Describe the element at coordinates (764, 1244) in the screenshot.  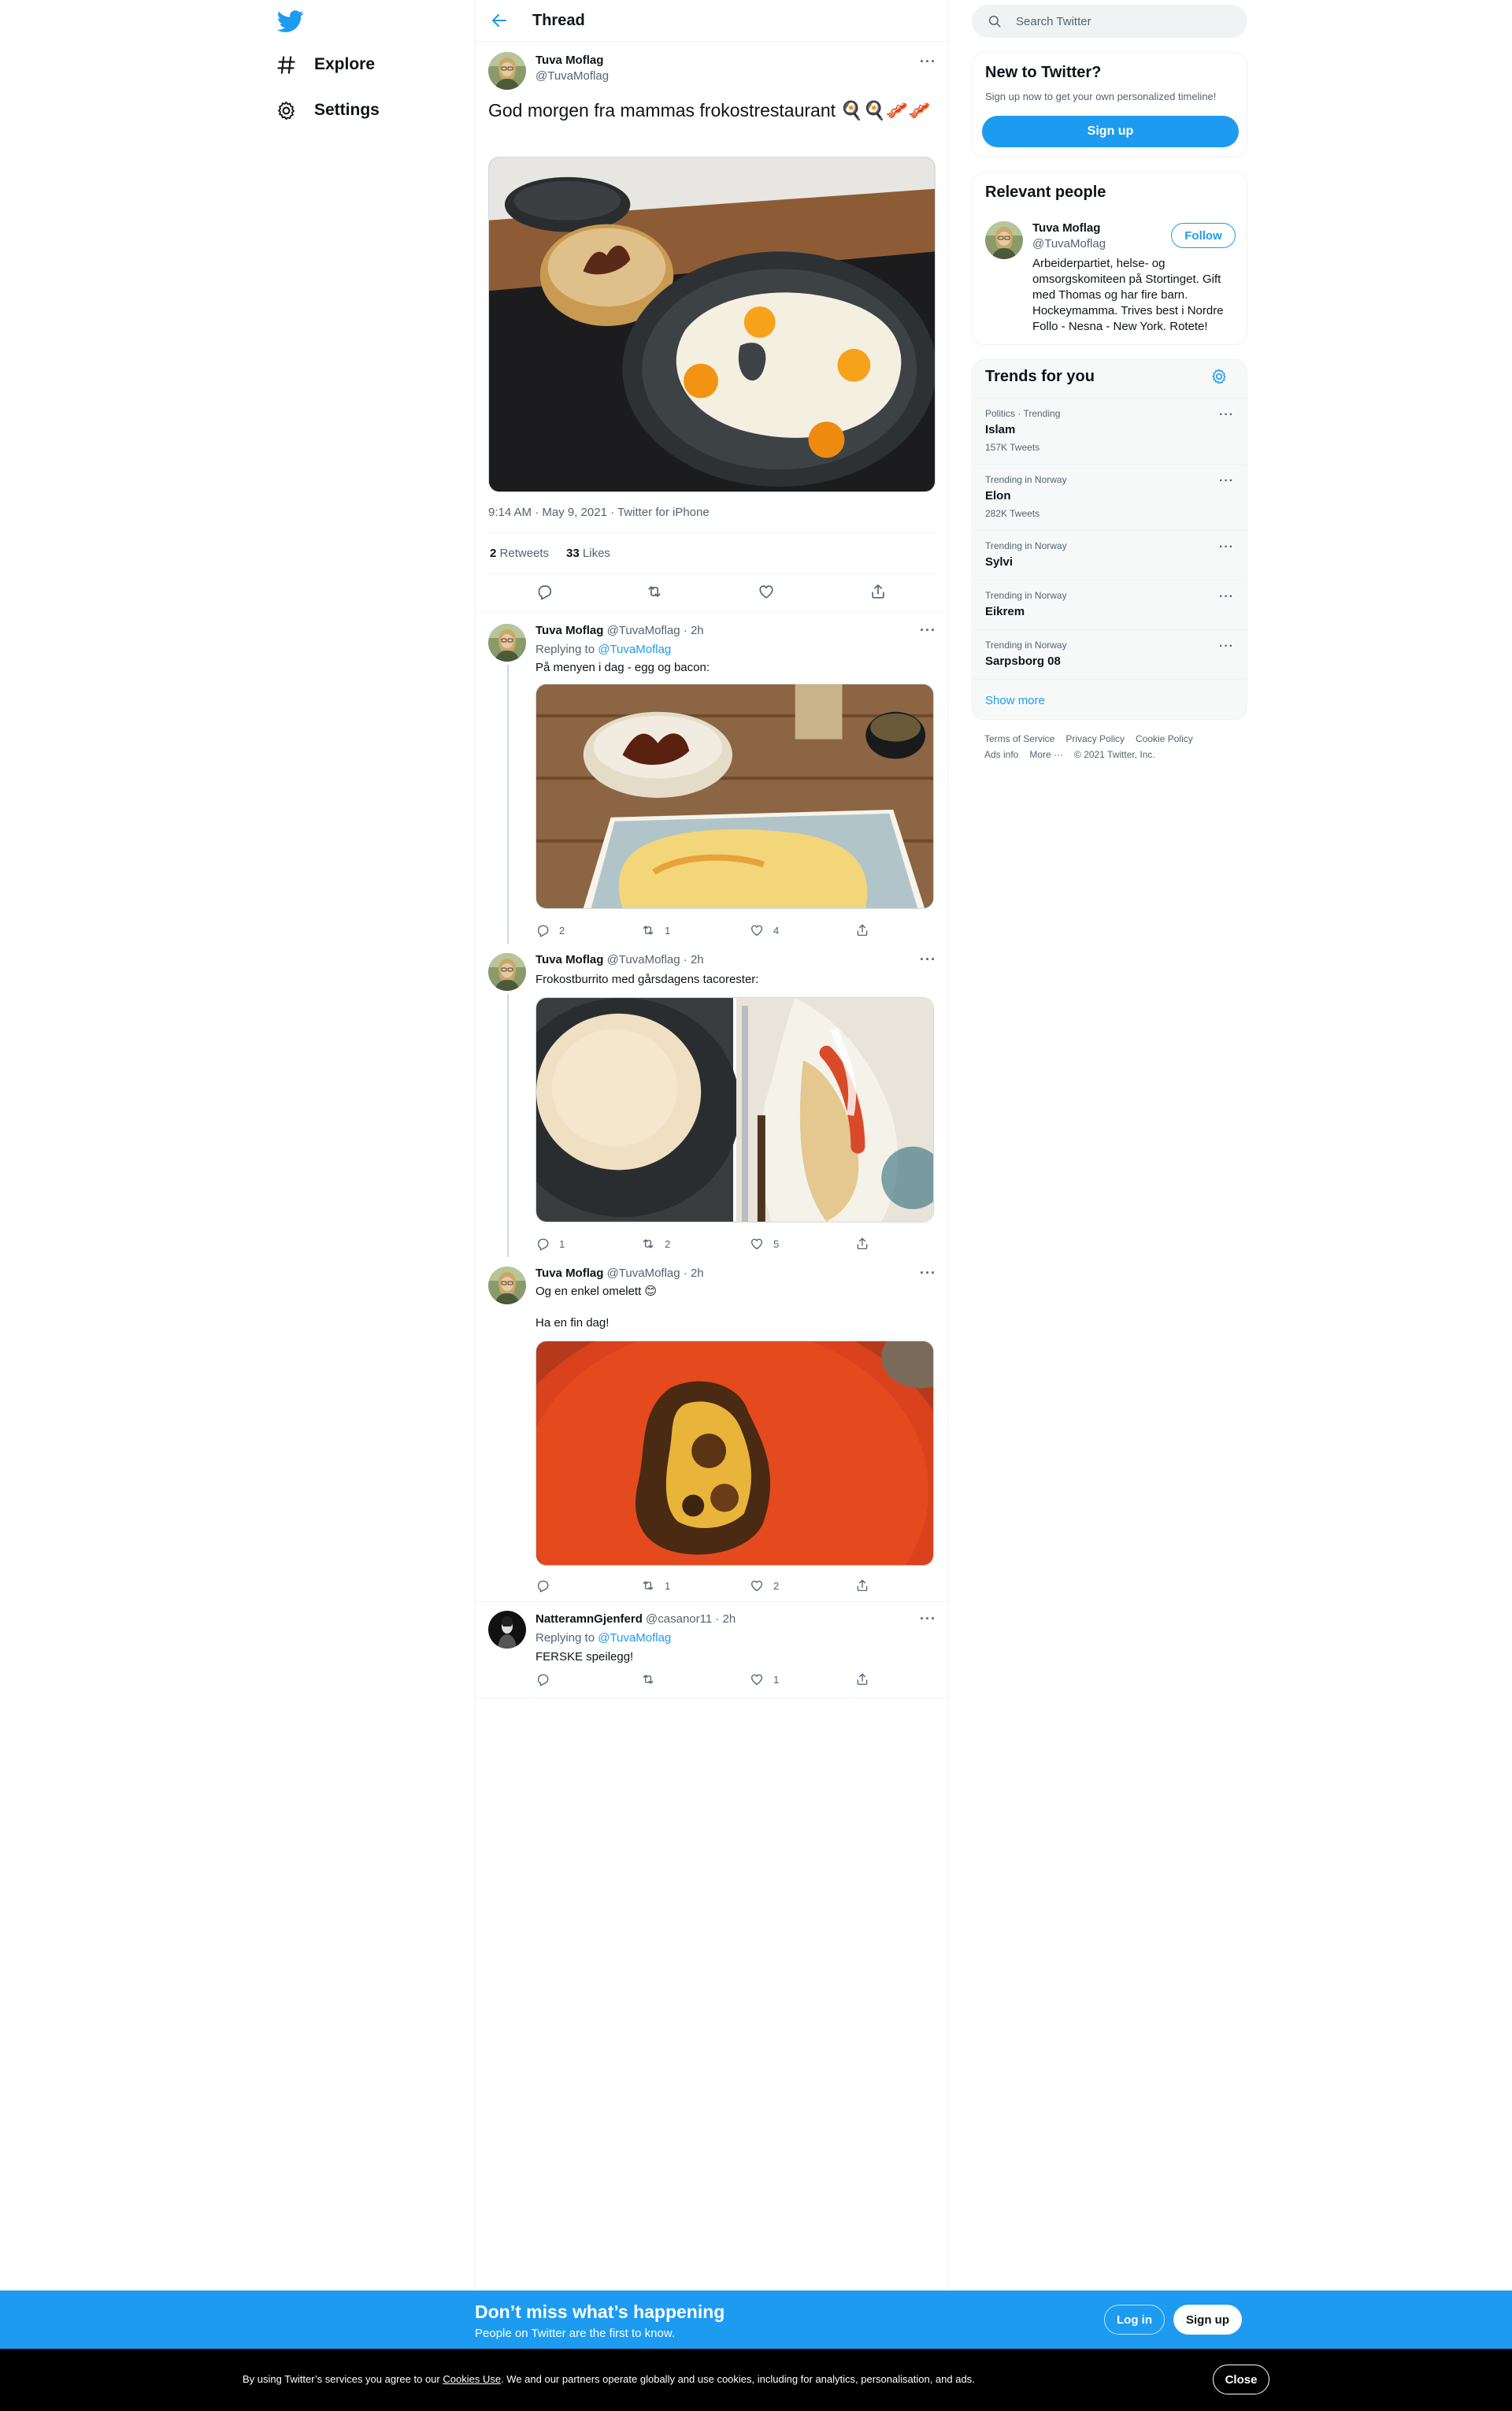
I see `like-action: 5` at that location.